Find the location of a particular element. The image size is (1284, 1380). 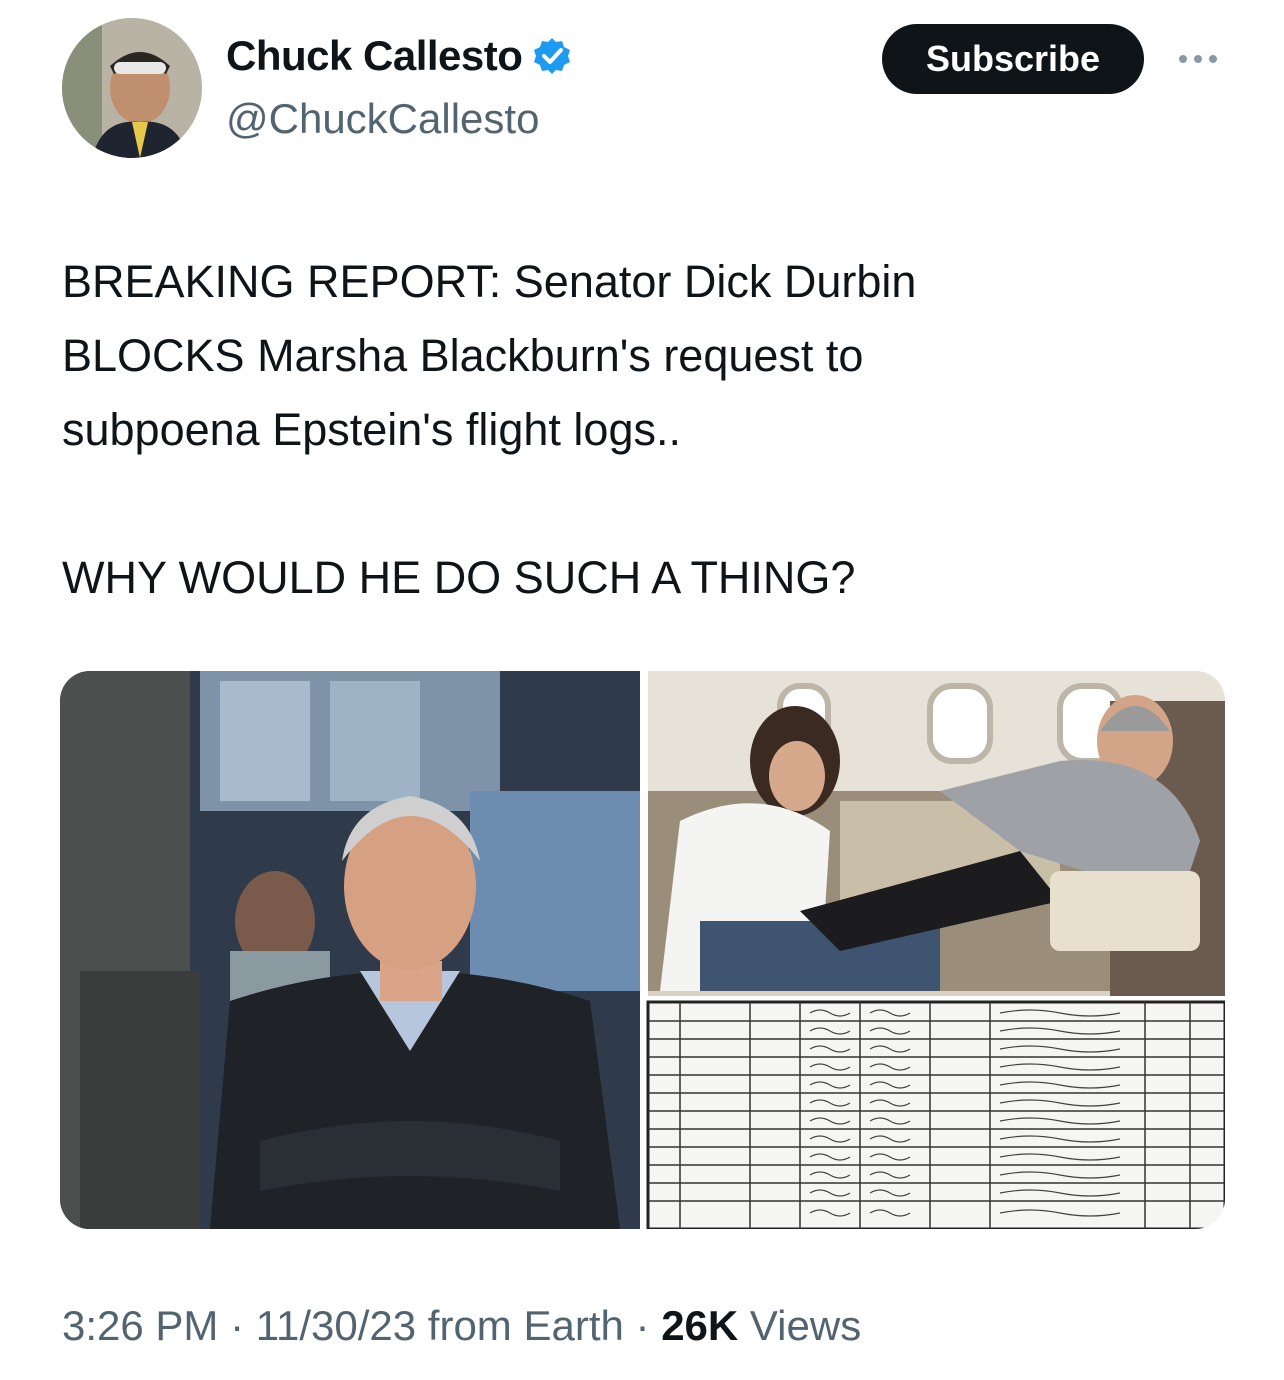

verified-badge-icon is located at coordinates (552, 56).